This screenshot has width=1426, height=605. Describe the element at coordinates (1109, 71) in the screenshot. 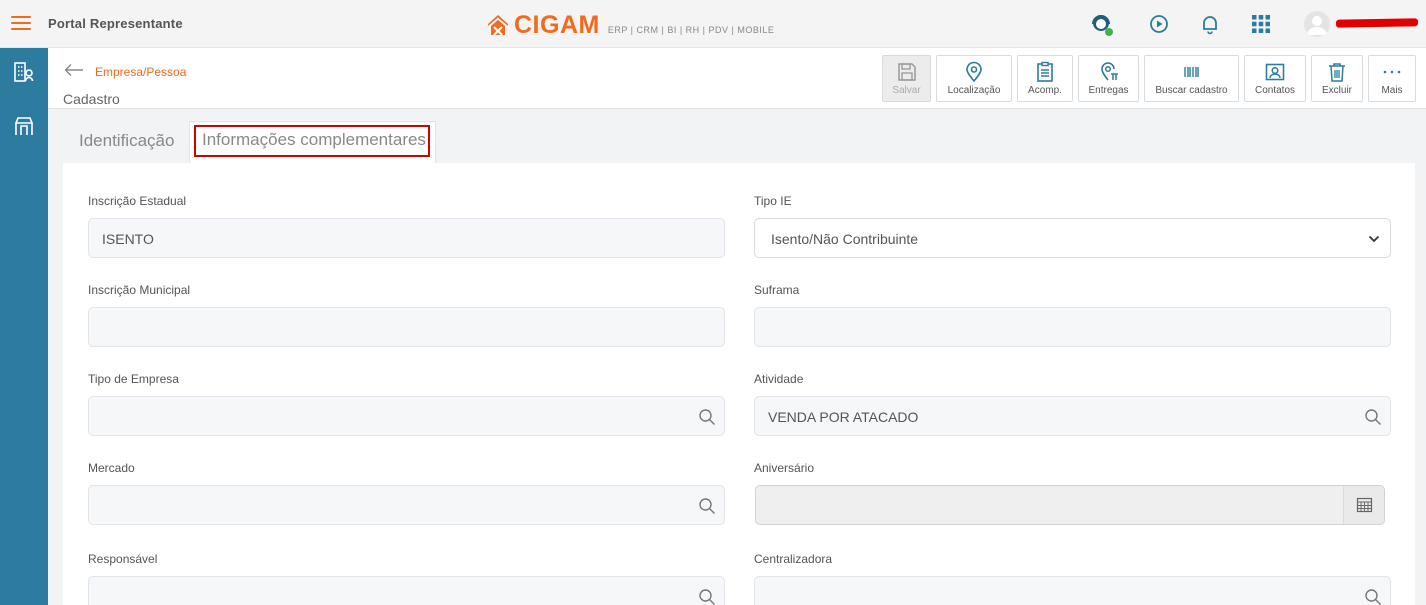

I see `delivery-pin-icon` at that location.